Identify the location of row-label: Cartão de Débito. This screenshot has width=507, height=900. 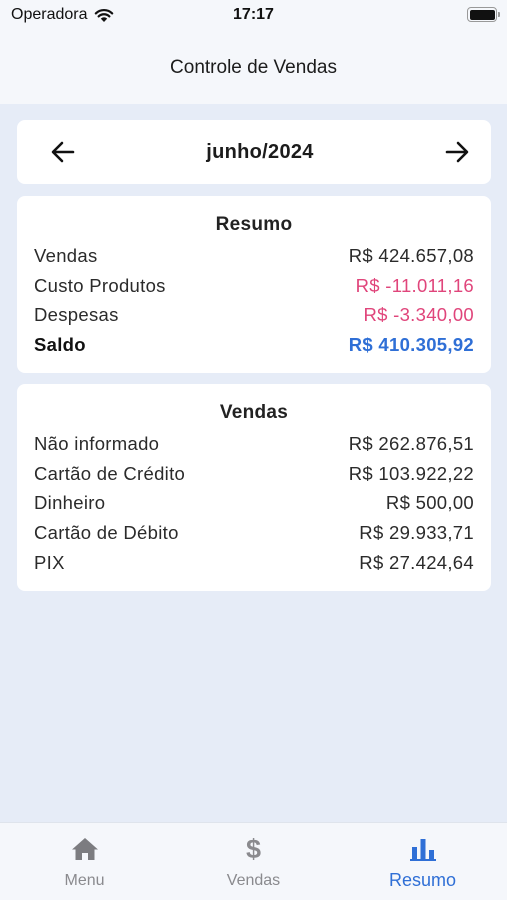
(106, 533).